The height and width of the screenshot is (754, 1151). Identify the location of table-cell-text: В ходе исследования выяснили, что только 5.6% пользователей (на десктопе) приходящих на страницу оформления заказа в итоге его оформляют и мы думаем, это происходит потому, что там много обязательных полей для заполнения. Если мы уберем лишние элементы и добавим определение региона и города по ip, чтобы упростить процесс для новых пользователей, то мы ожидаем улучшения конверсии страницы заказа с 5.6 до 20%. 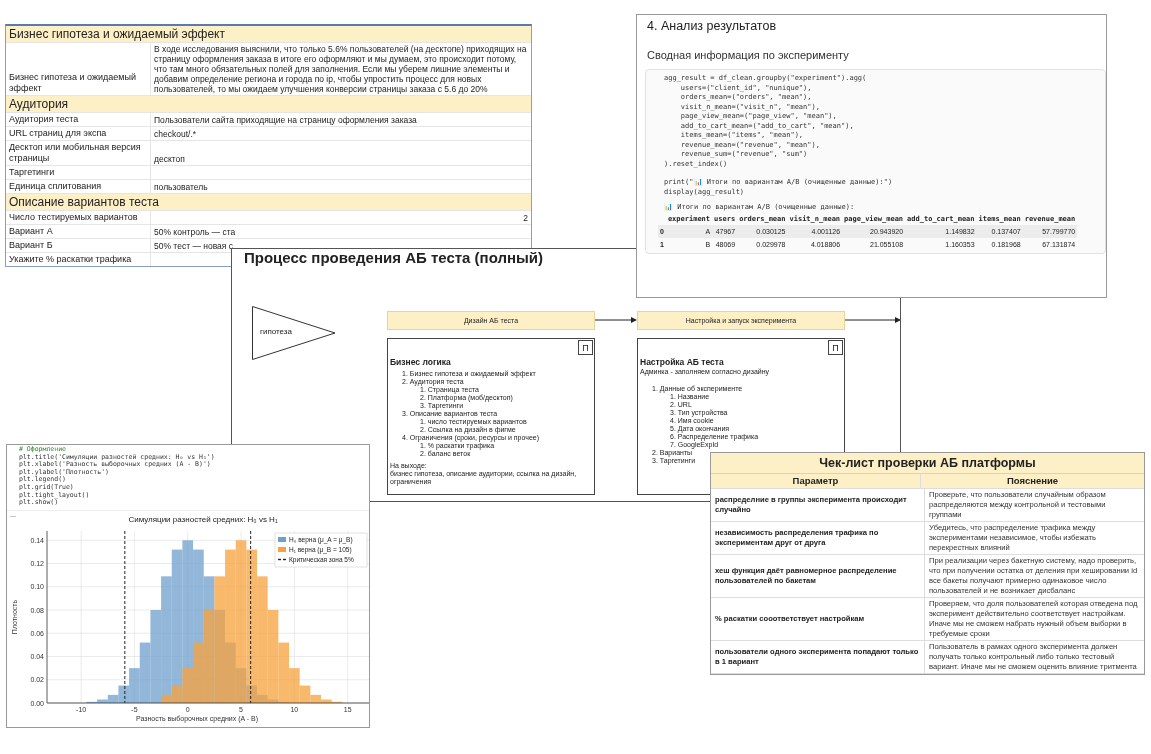
(340, 69).